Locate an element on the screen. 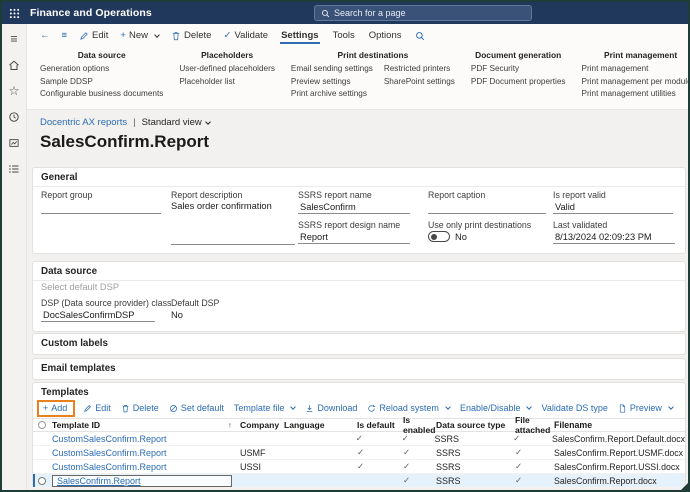  link-sample-ddsp: Sample DDSP is located at coordinates (101, 82).